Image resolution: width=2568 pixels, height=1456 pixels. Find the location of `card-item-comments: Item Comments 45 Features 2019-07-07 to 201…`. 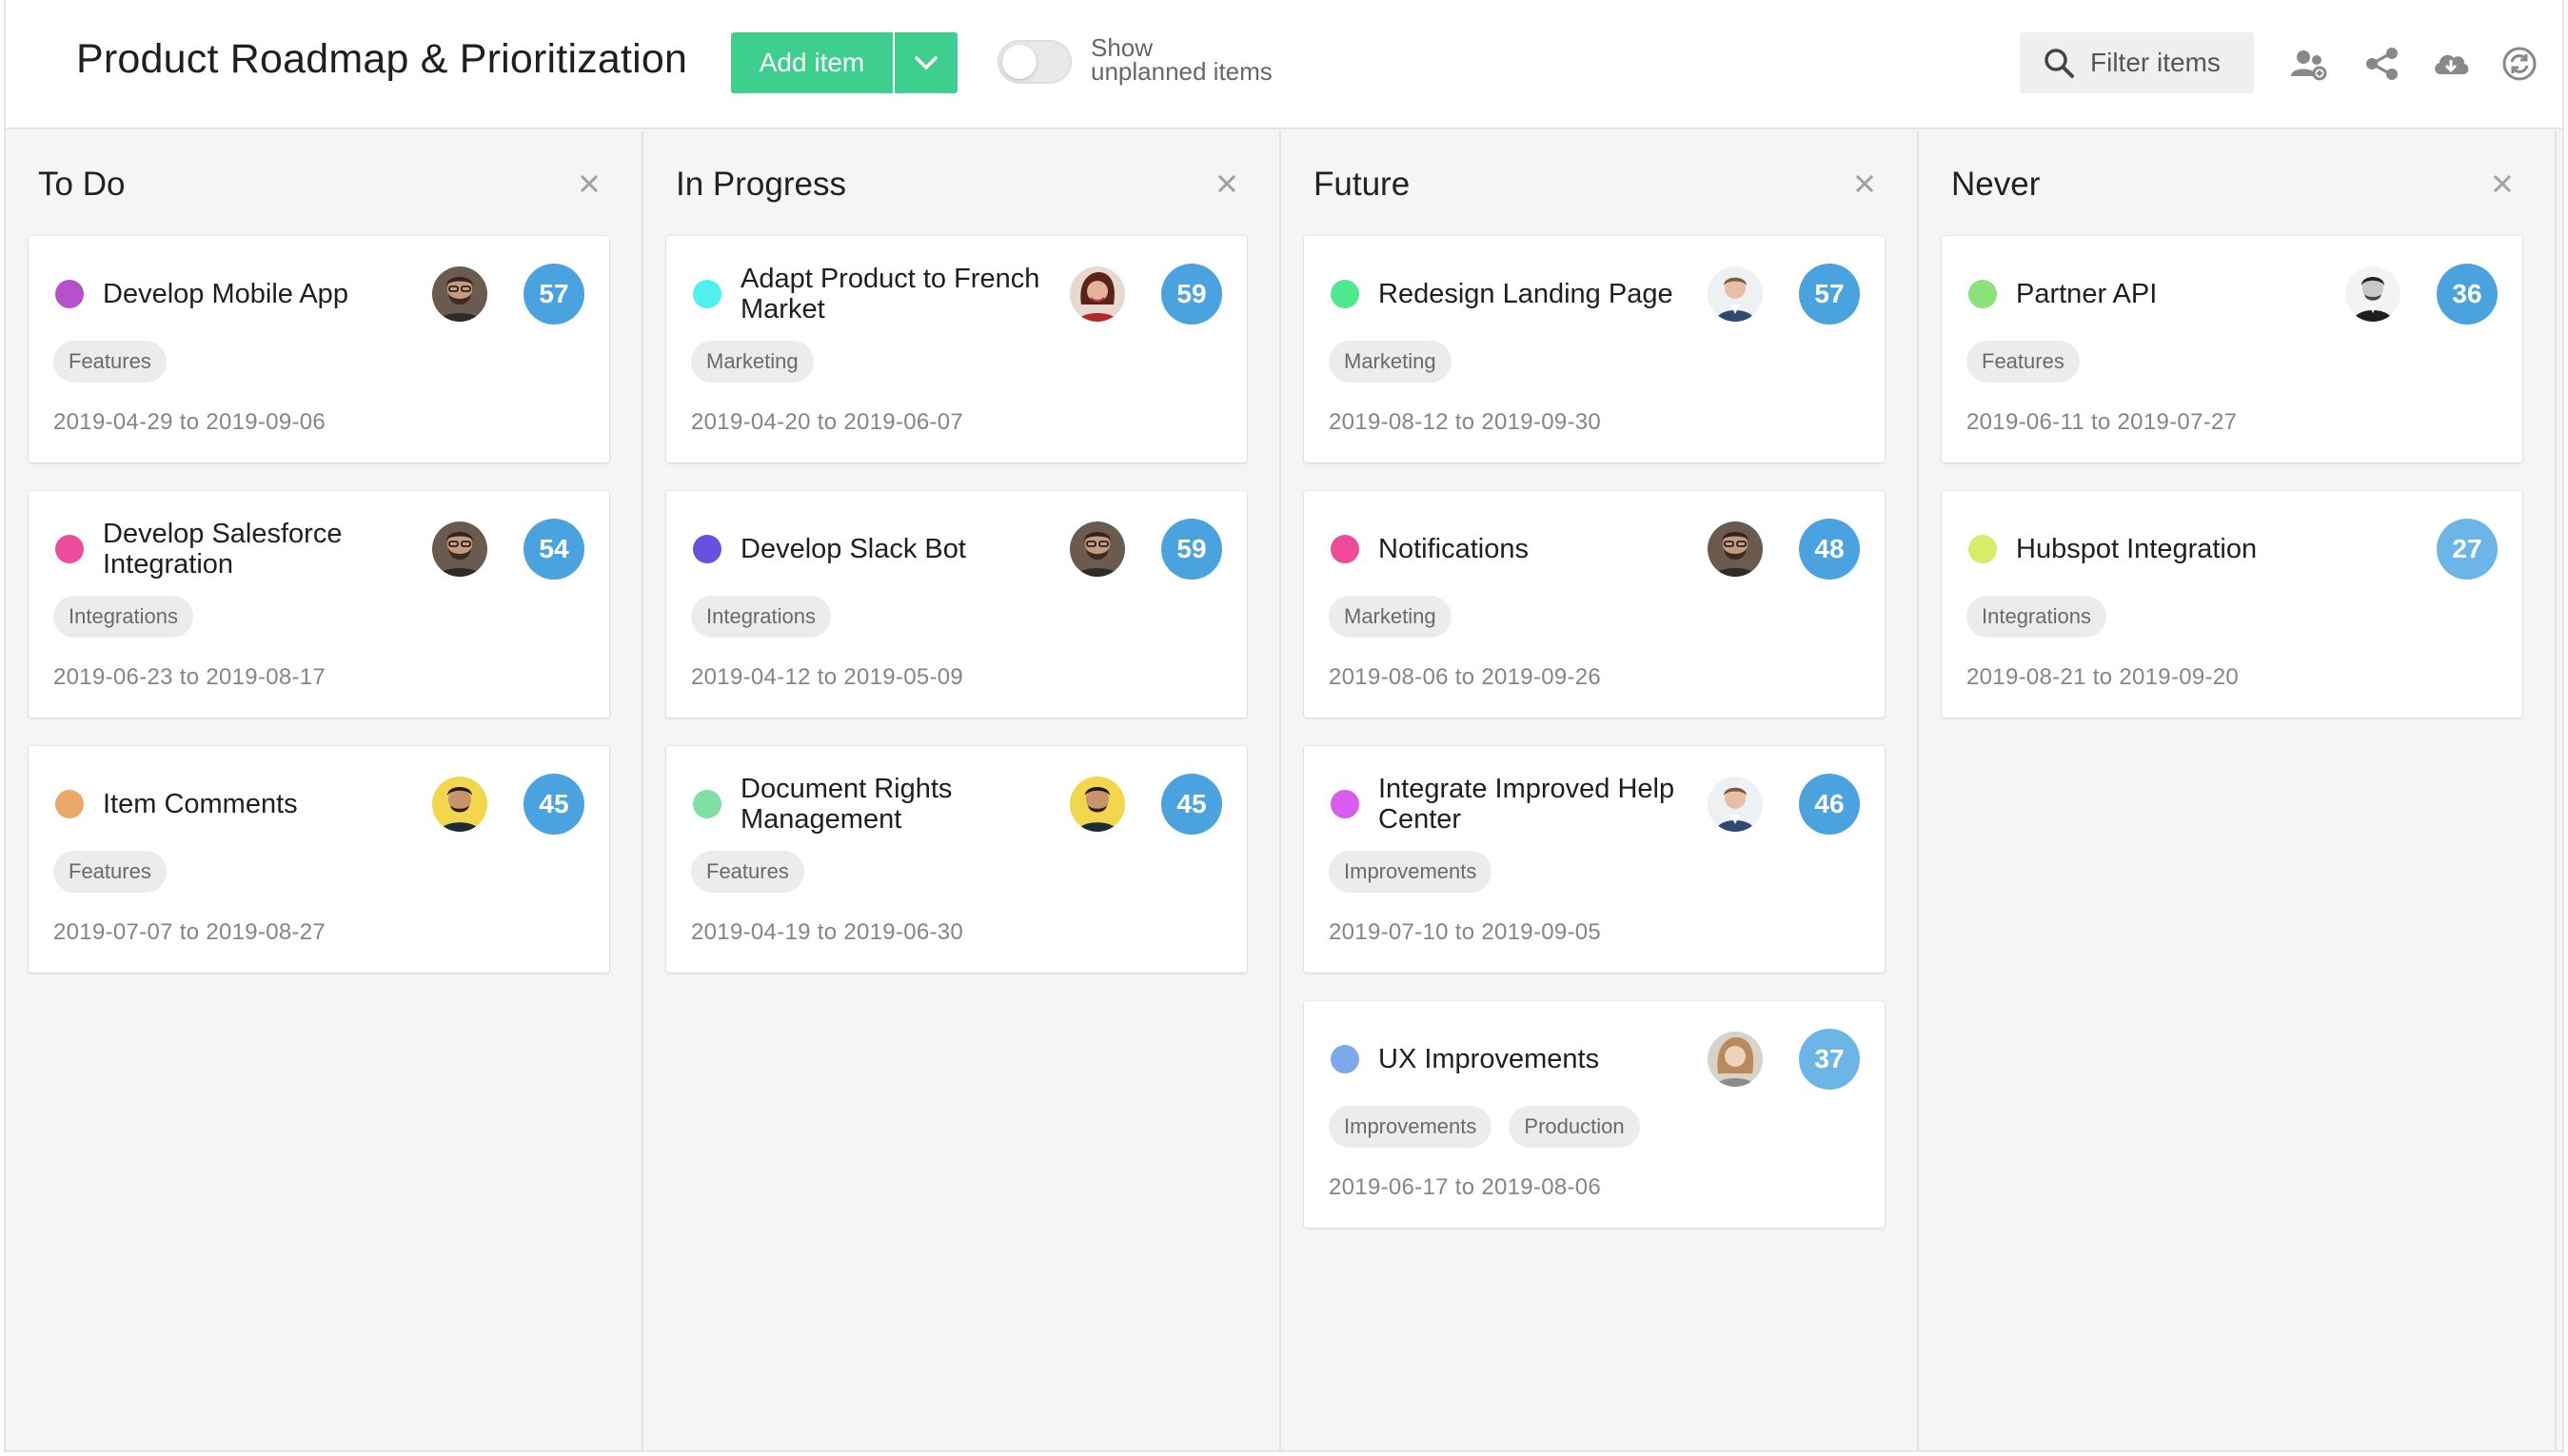

card-item-comments: Item Comments 45 Features 2019-07-07 to 201… is located at coordinates (319, 859).